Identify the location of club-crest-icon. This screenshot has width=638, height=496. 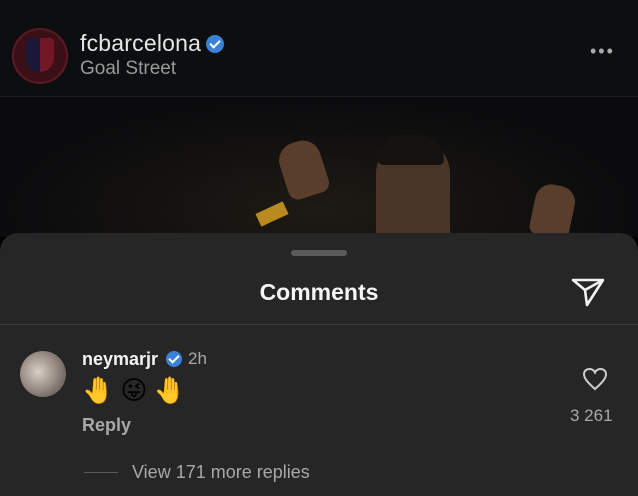
(40, 55).